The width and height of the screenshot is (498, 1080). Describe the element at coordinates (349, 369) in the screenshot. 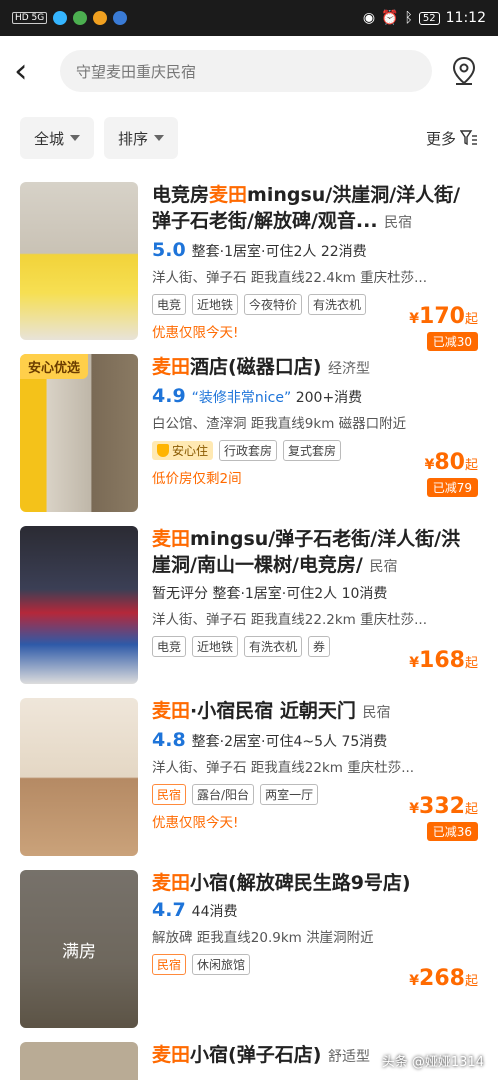

I see `listing-type: 经济型` at that location.